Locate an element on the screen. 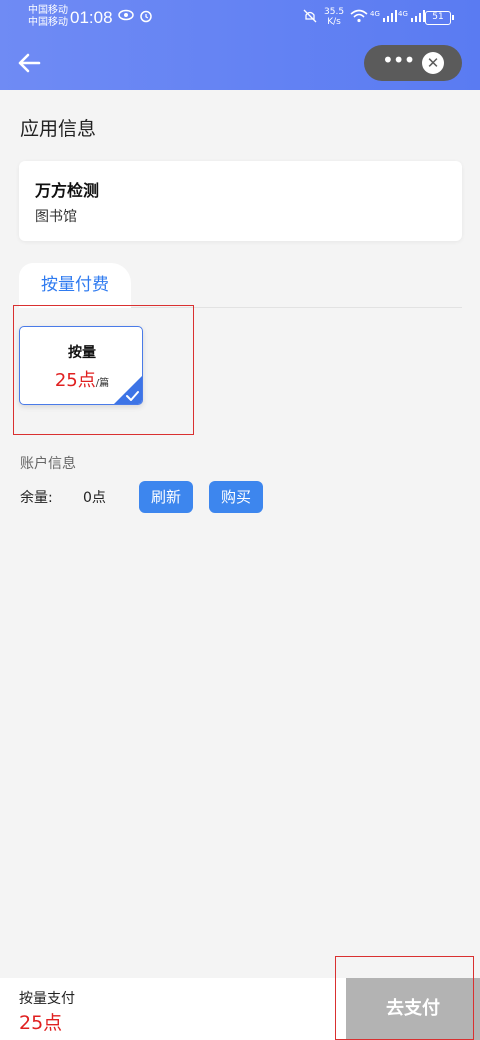 This screenshot has height=1040, width=480. close-circle-icon: ✕ is located at coordinates (433, 63).